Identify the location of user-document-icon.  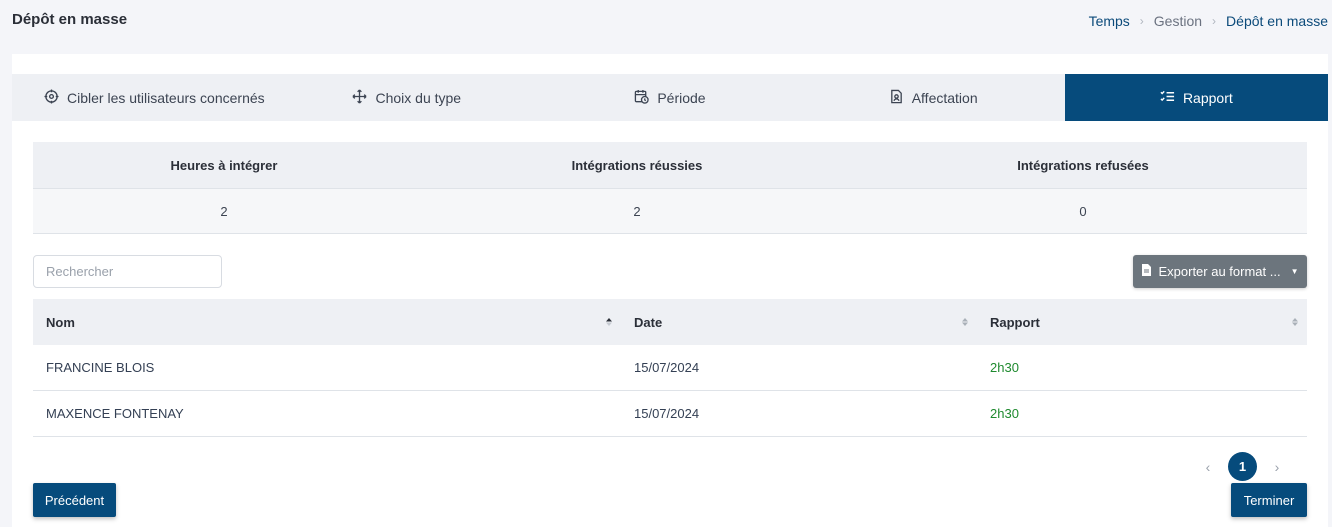
(896, 98).